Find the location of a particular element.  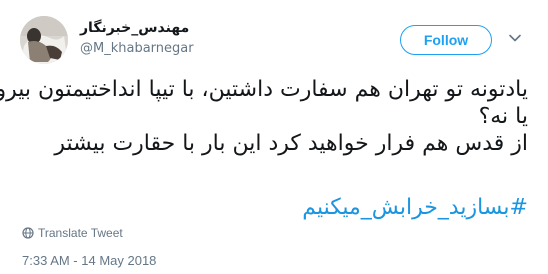

tweet-text-line: یا نه؟ is located at coordinates (503, 116).